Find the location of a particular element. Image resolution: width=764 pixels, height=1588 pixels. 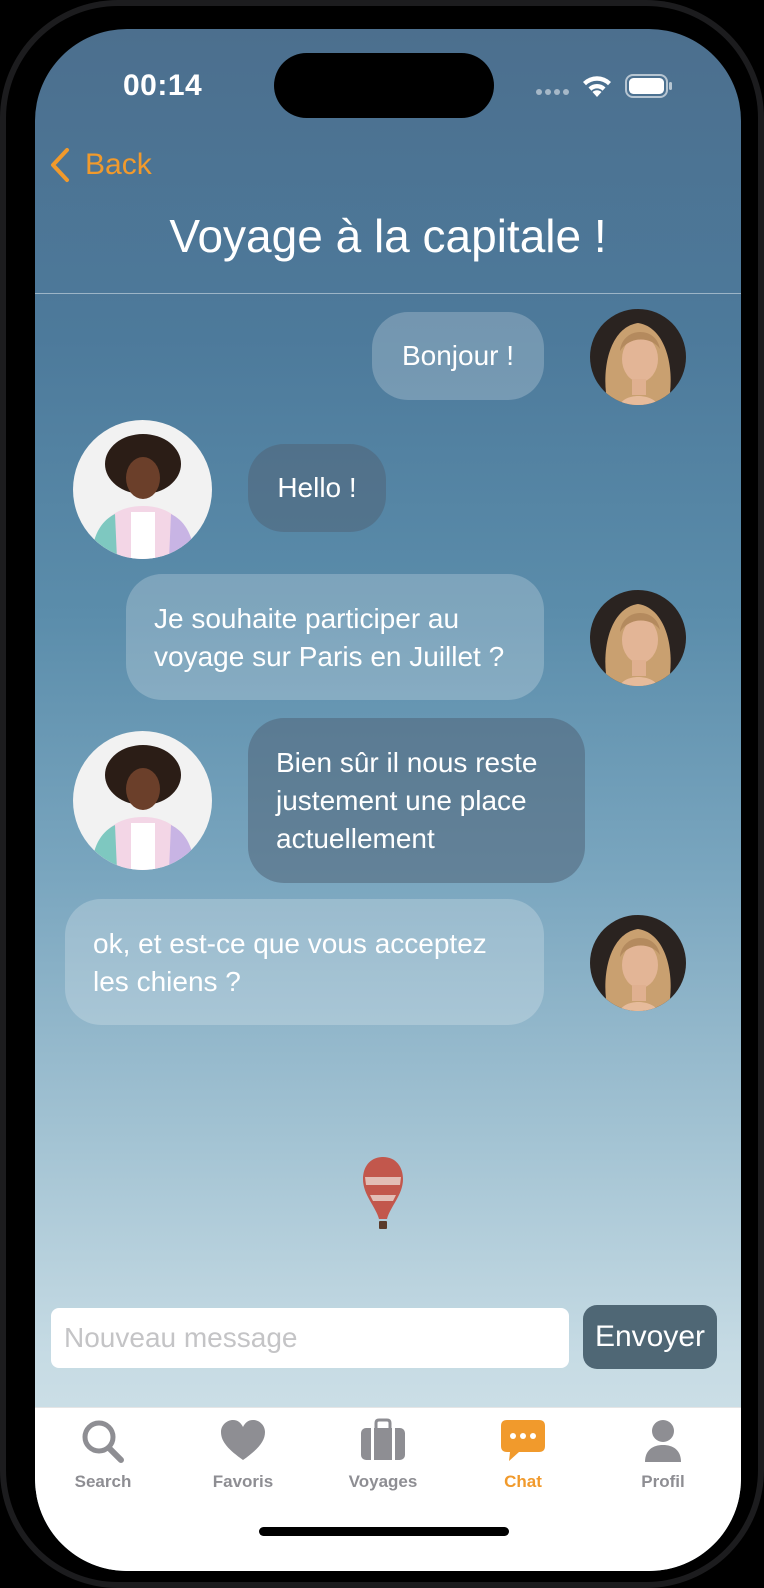

message-text: Hello ! is located at coordinates (317, 487).